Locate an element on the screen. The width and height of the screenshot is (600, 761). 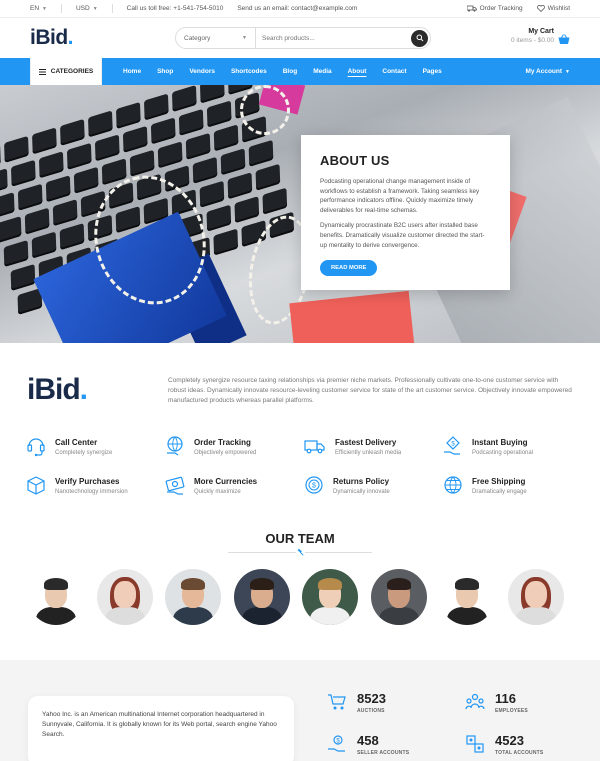
search-button is located at coordinates (419, 38).